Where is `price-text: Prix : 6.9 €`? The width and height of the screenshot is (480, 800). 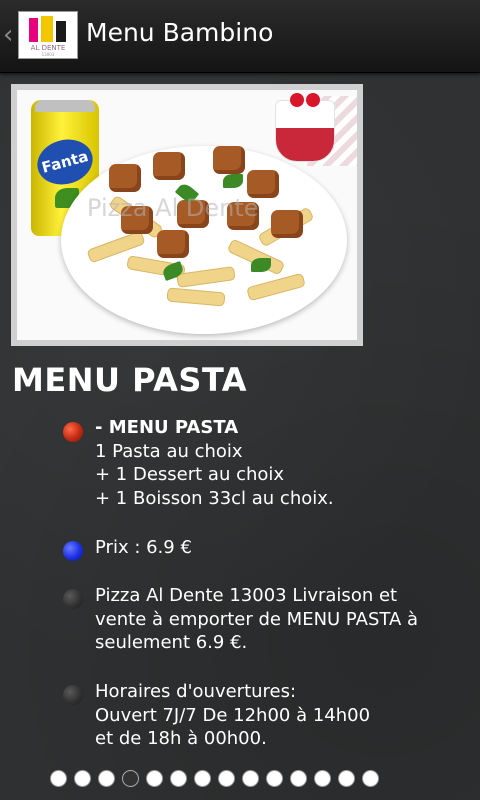 price-text: Prix : 6.9 € is located at coordinates (143, 547).